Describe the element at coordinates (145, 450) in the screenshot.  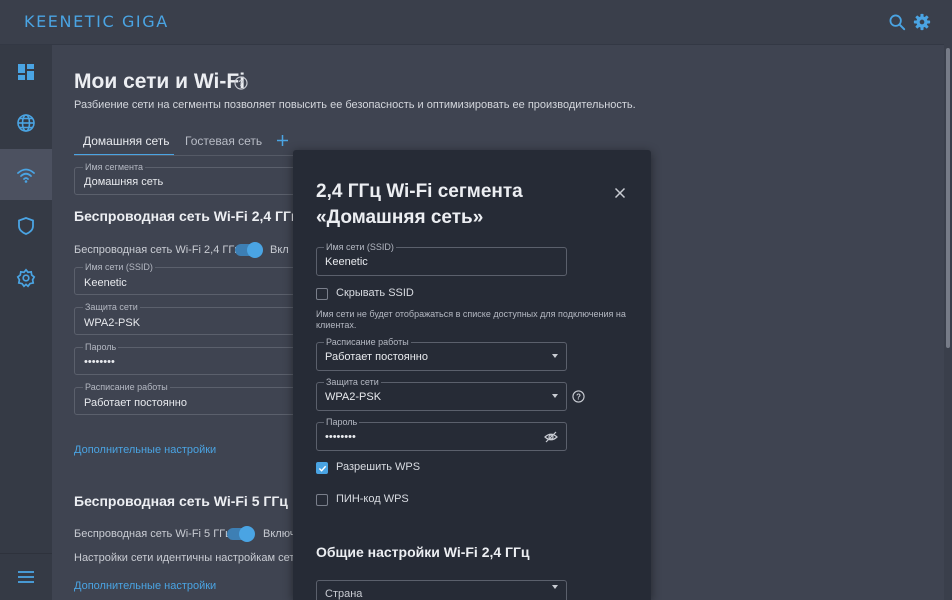
I see `wifi24-advanced-link: Дополнительные настройки` at that location.